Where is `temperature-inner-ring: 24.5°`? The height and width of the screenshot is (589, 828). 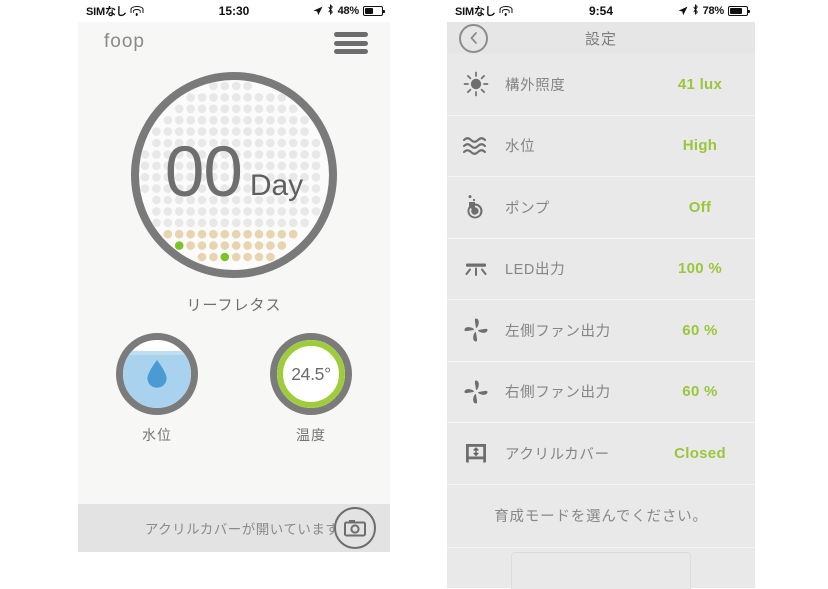 temperature-inner-ring: 24.5° is located at coordinates (311, 374).